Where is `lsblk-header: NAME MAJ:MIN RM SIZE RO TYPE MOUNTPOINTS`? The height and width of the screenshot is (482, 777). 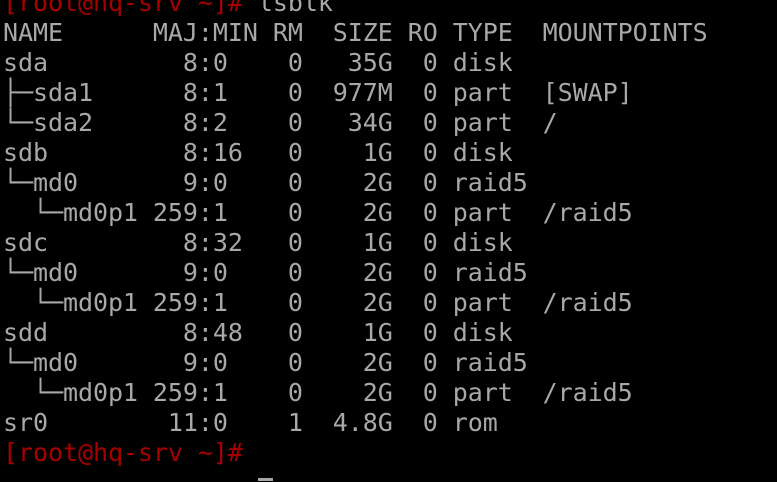 lsblk-header: NAME MAJ:MIN RM SIZE RO TYPE MOUNTPOINTS is located at coordinates (355, 32).